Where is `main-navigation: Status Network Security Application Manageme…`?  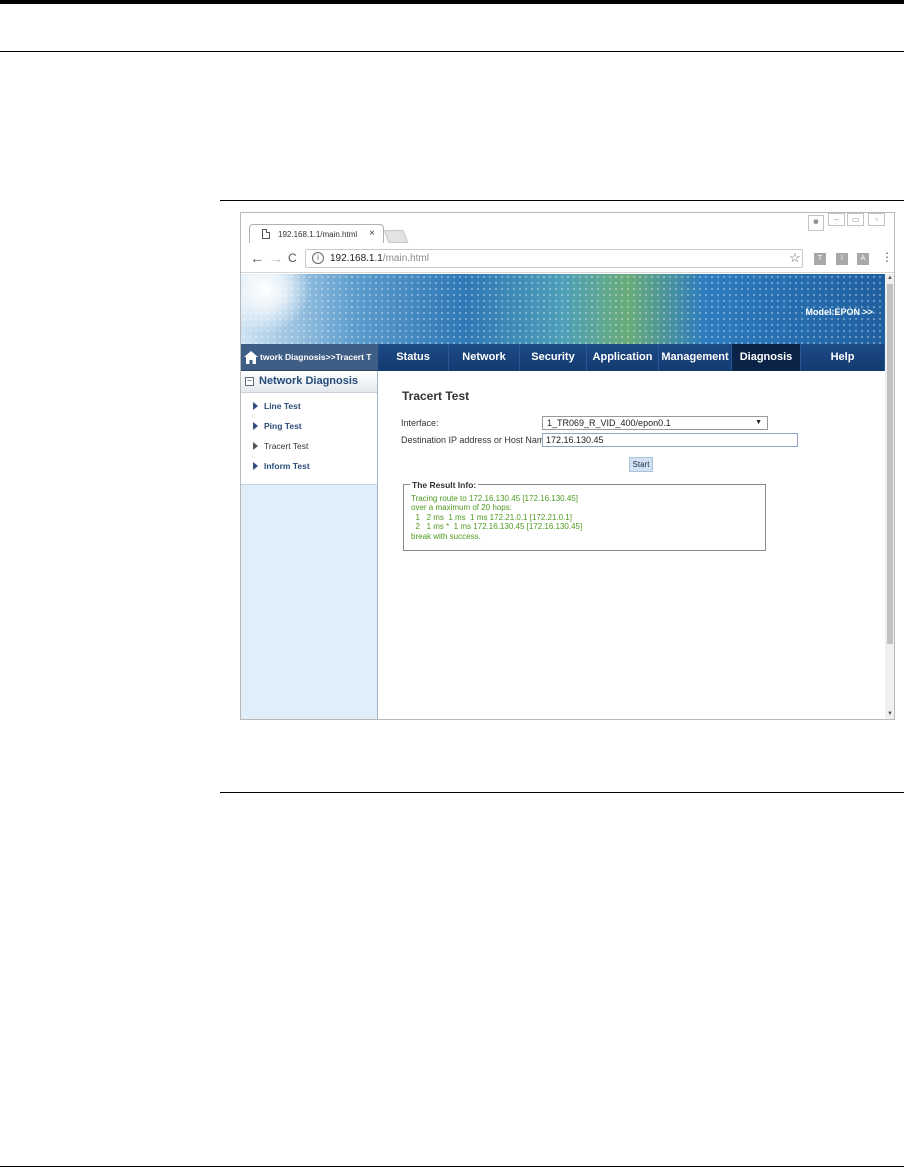 main-navigation: Status Network Security Application Manageme… is located at coordinates (631, 357).